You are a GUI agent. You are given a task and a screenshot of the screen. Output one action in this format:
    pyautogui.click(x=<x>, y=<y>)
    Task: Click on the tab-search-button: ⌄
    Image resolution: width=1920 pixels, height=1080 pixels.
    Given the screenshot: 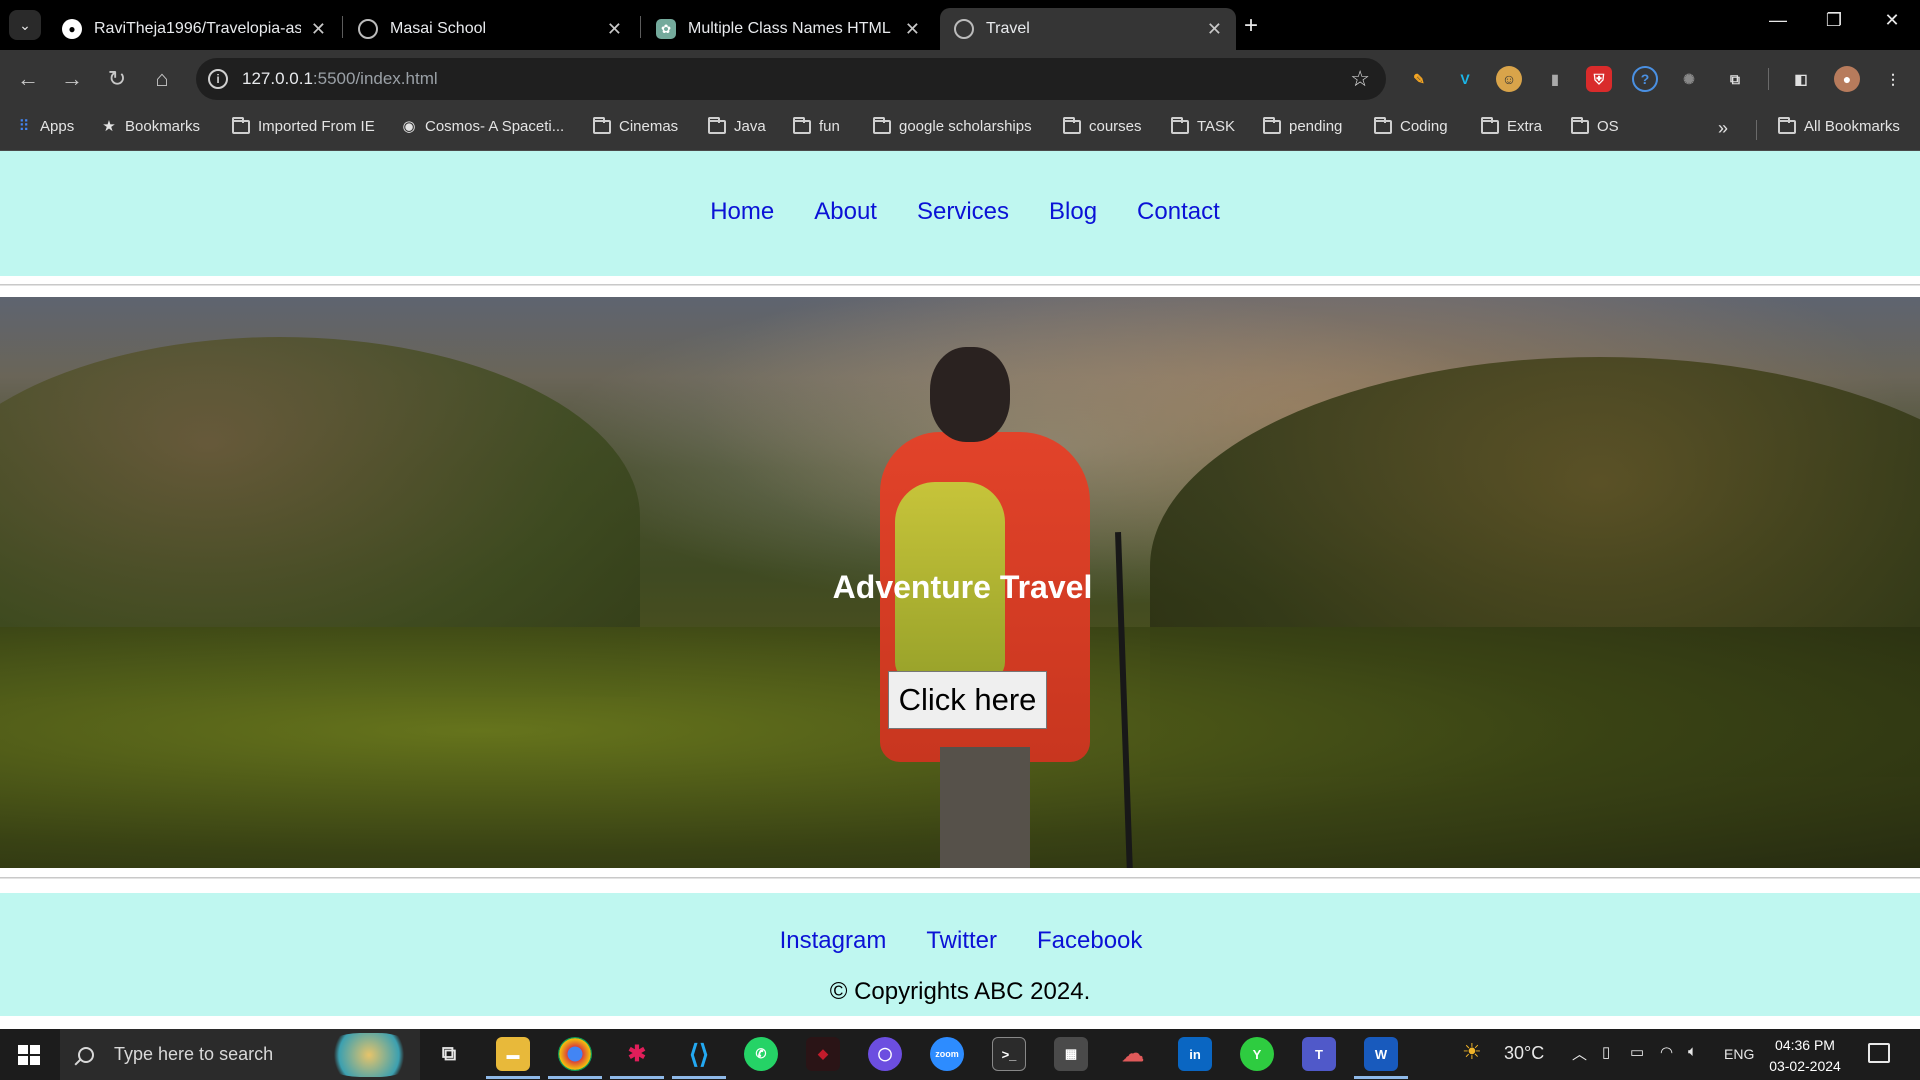 What is the action you would take?
    pyautogui.click(x=25, y=25)
    